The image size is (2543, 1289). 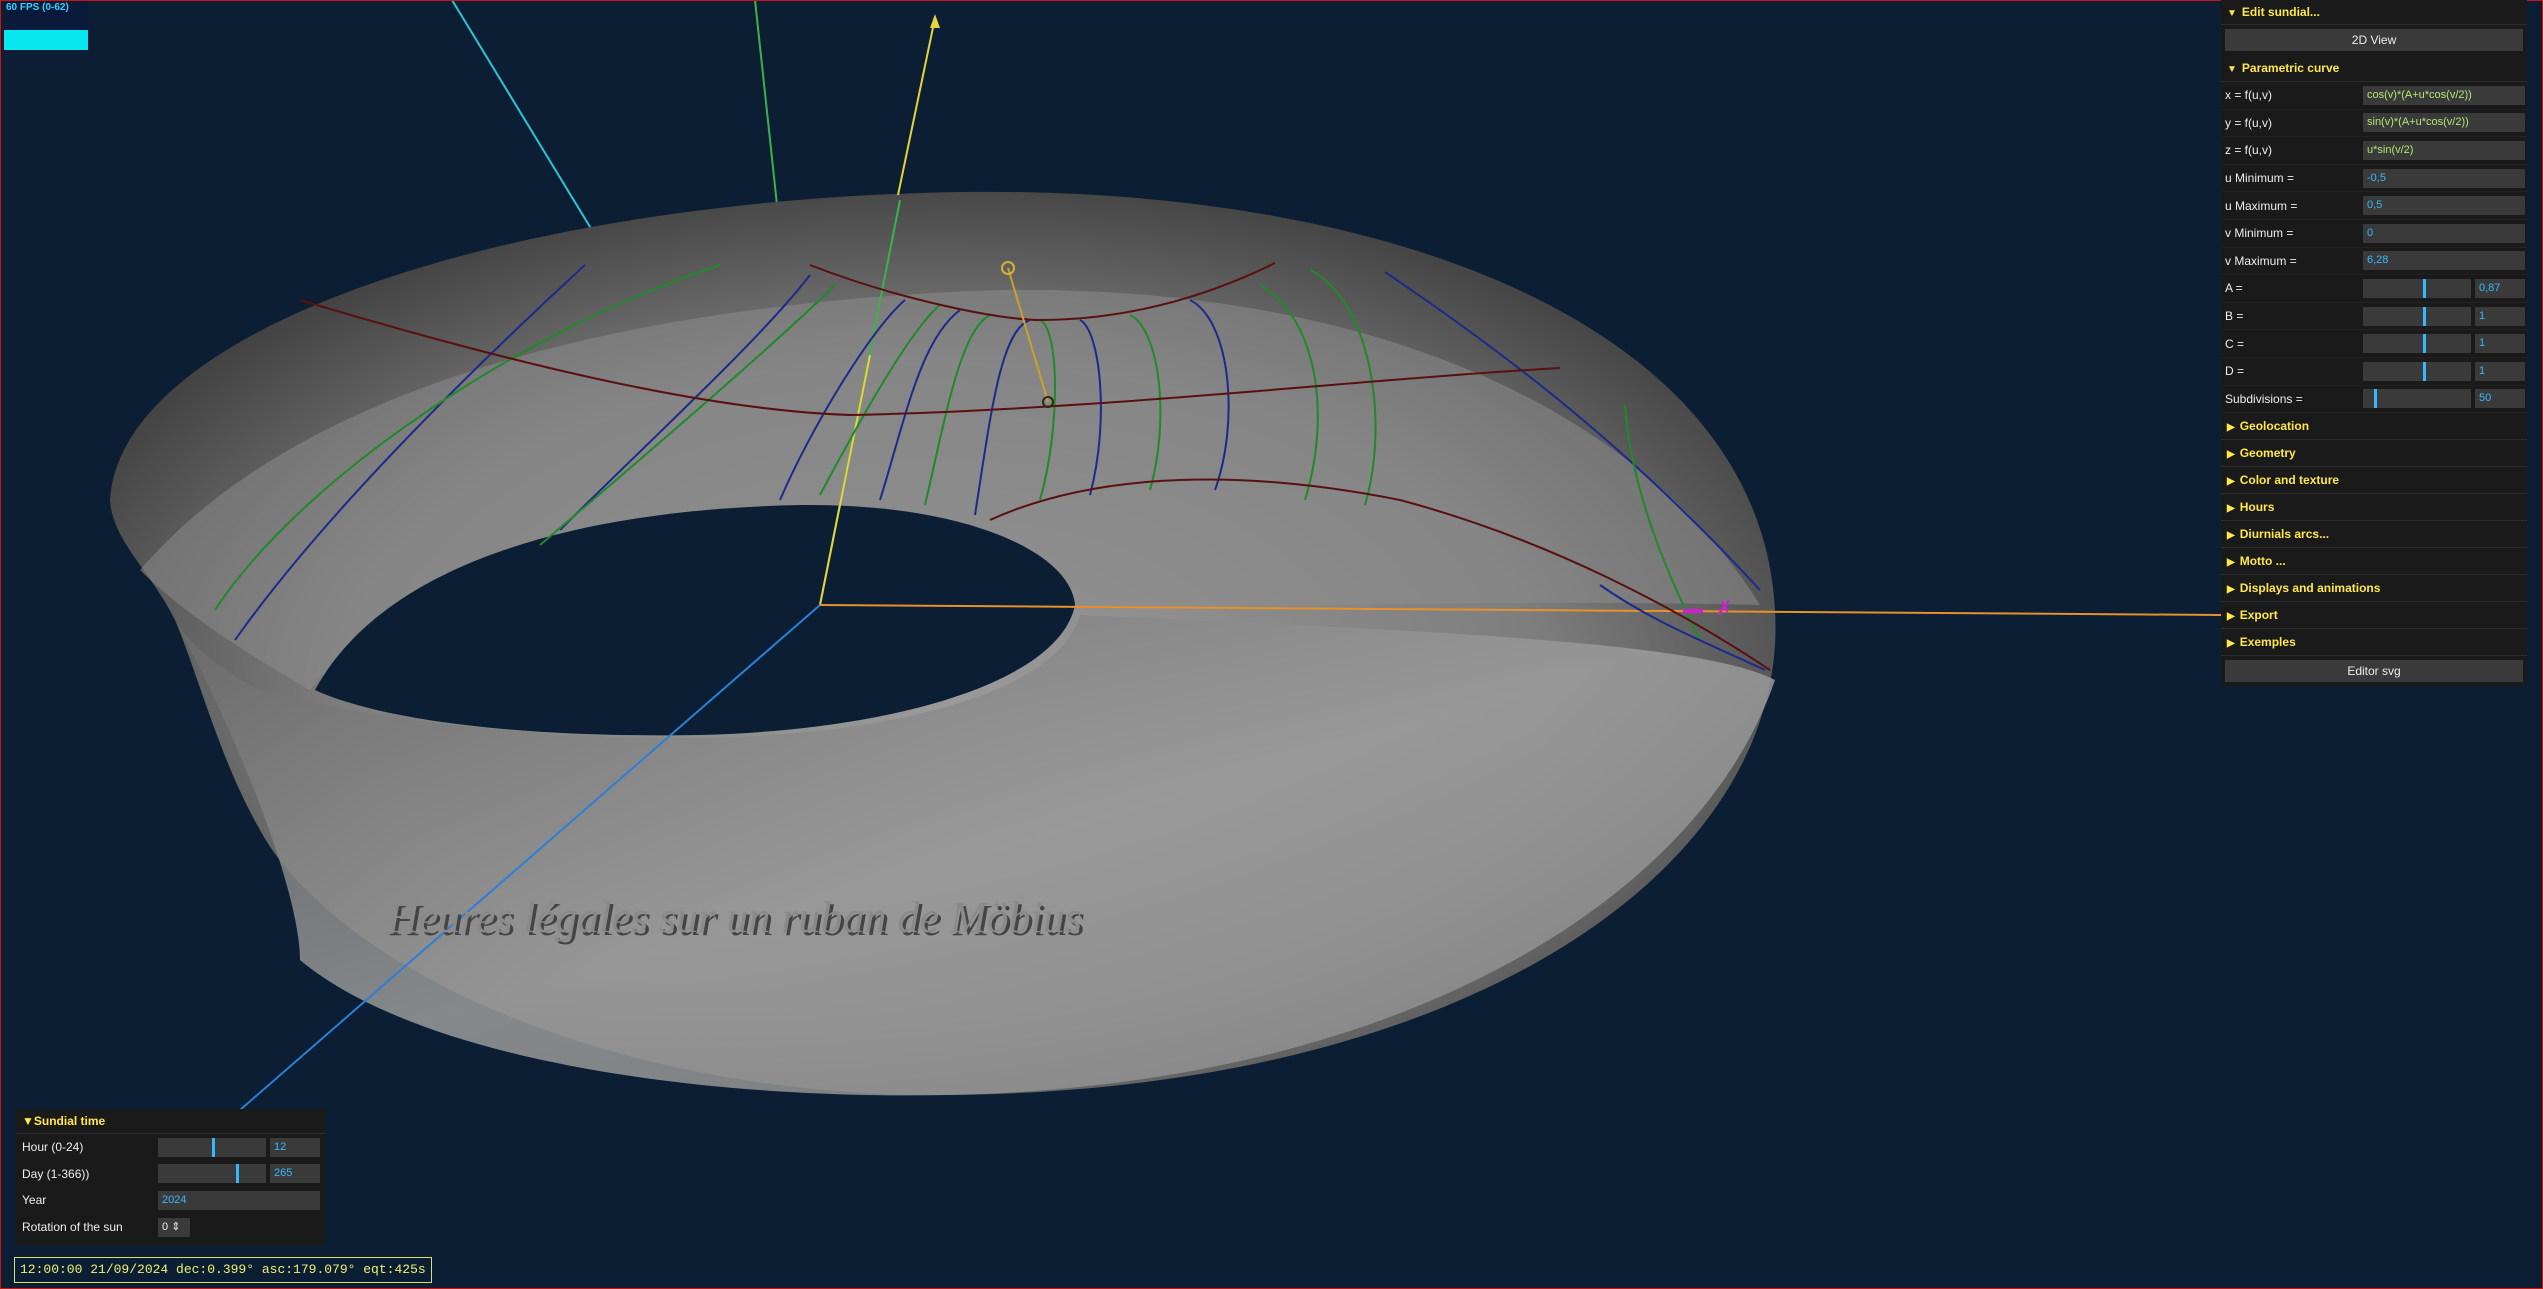 What do you see at coordinates (69, 1121) in the screenshot?
I see `sundial-time-title: Sundial time` at bounding box center [69, 1121].